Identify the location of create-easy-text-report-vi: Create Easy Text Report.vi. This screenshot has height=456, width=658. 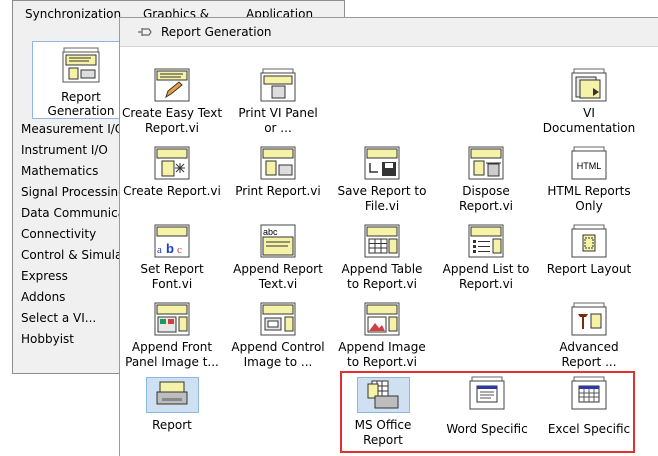
(172, 102).